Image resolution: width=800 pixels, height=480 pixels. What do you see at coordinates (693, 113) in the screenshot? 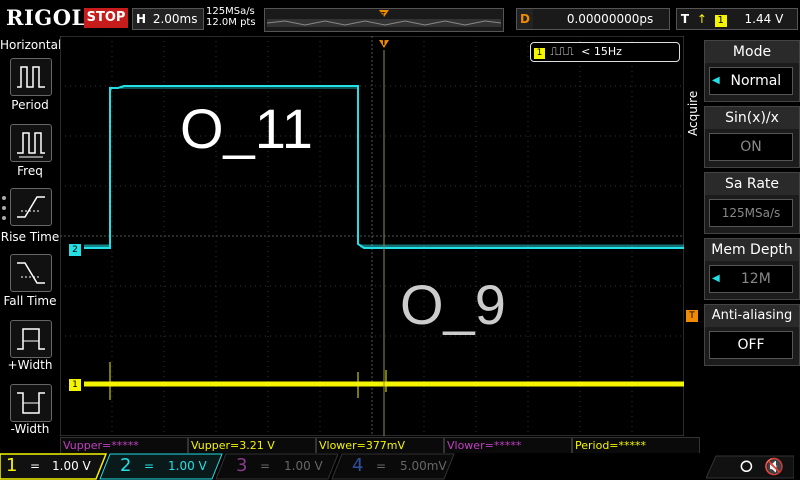
I see `acquire-side-label: Acquire` at bounding box center [693, 113].